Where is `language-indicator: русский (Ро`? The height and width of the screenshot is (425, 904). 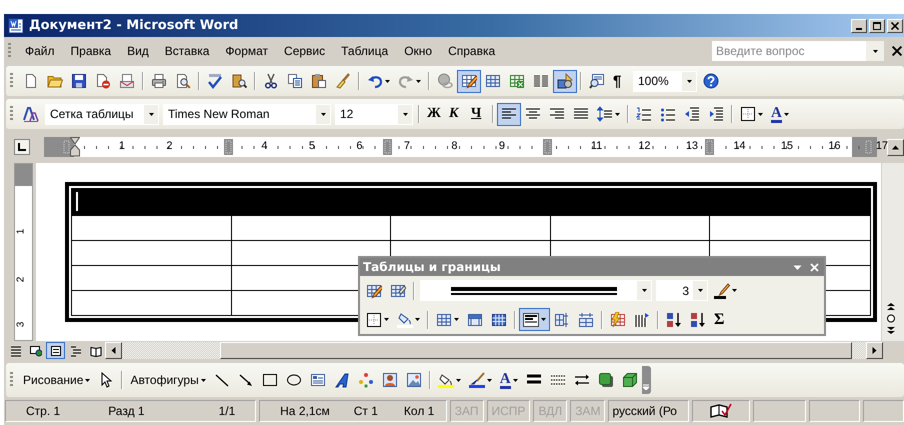 language-indicator: русский (Ро is located at coordinates (644, 411).